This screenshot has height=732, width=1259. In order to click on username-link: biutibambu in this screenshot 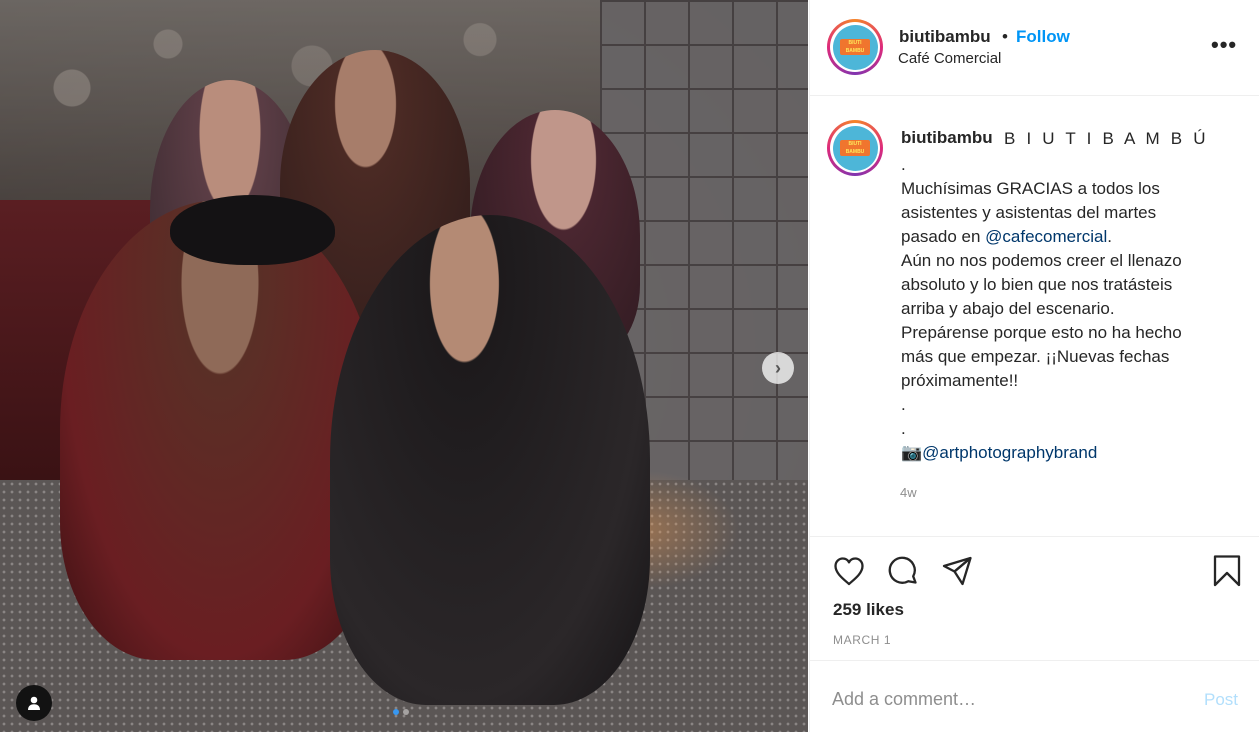, I will do `click(945, 37)`.